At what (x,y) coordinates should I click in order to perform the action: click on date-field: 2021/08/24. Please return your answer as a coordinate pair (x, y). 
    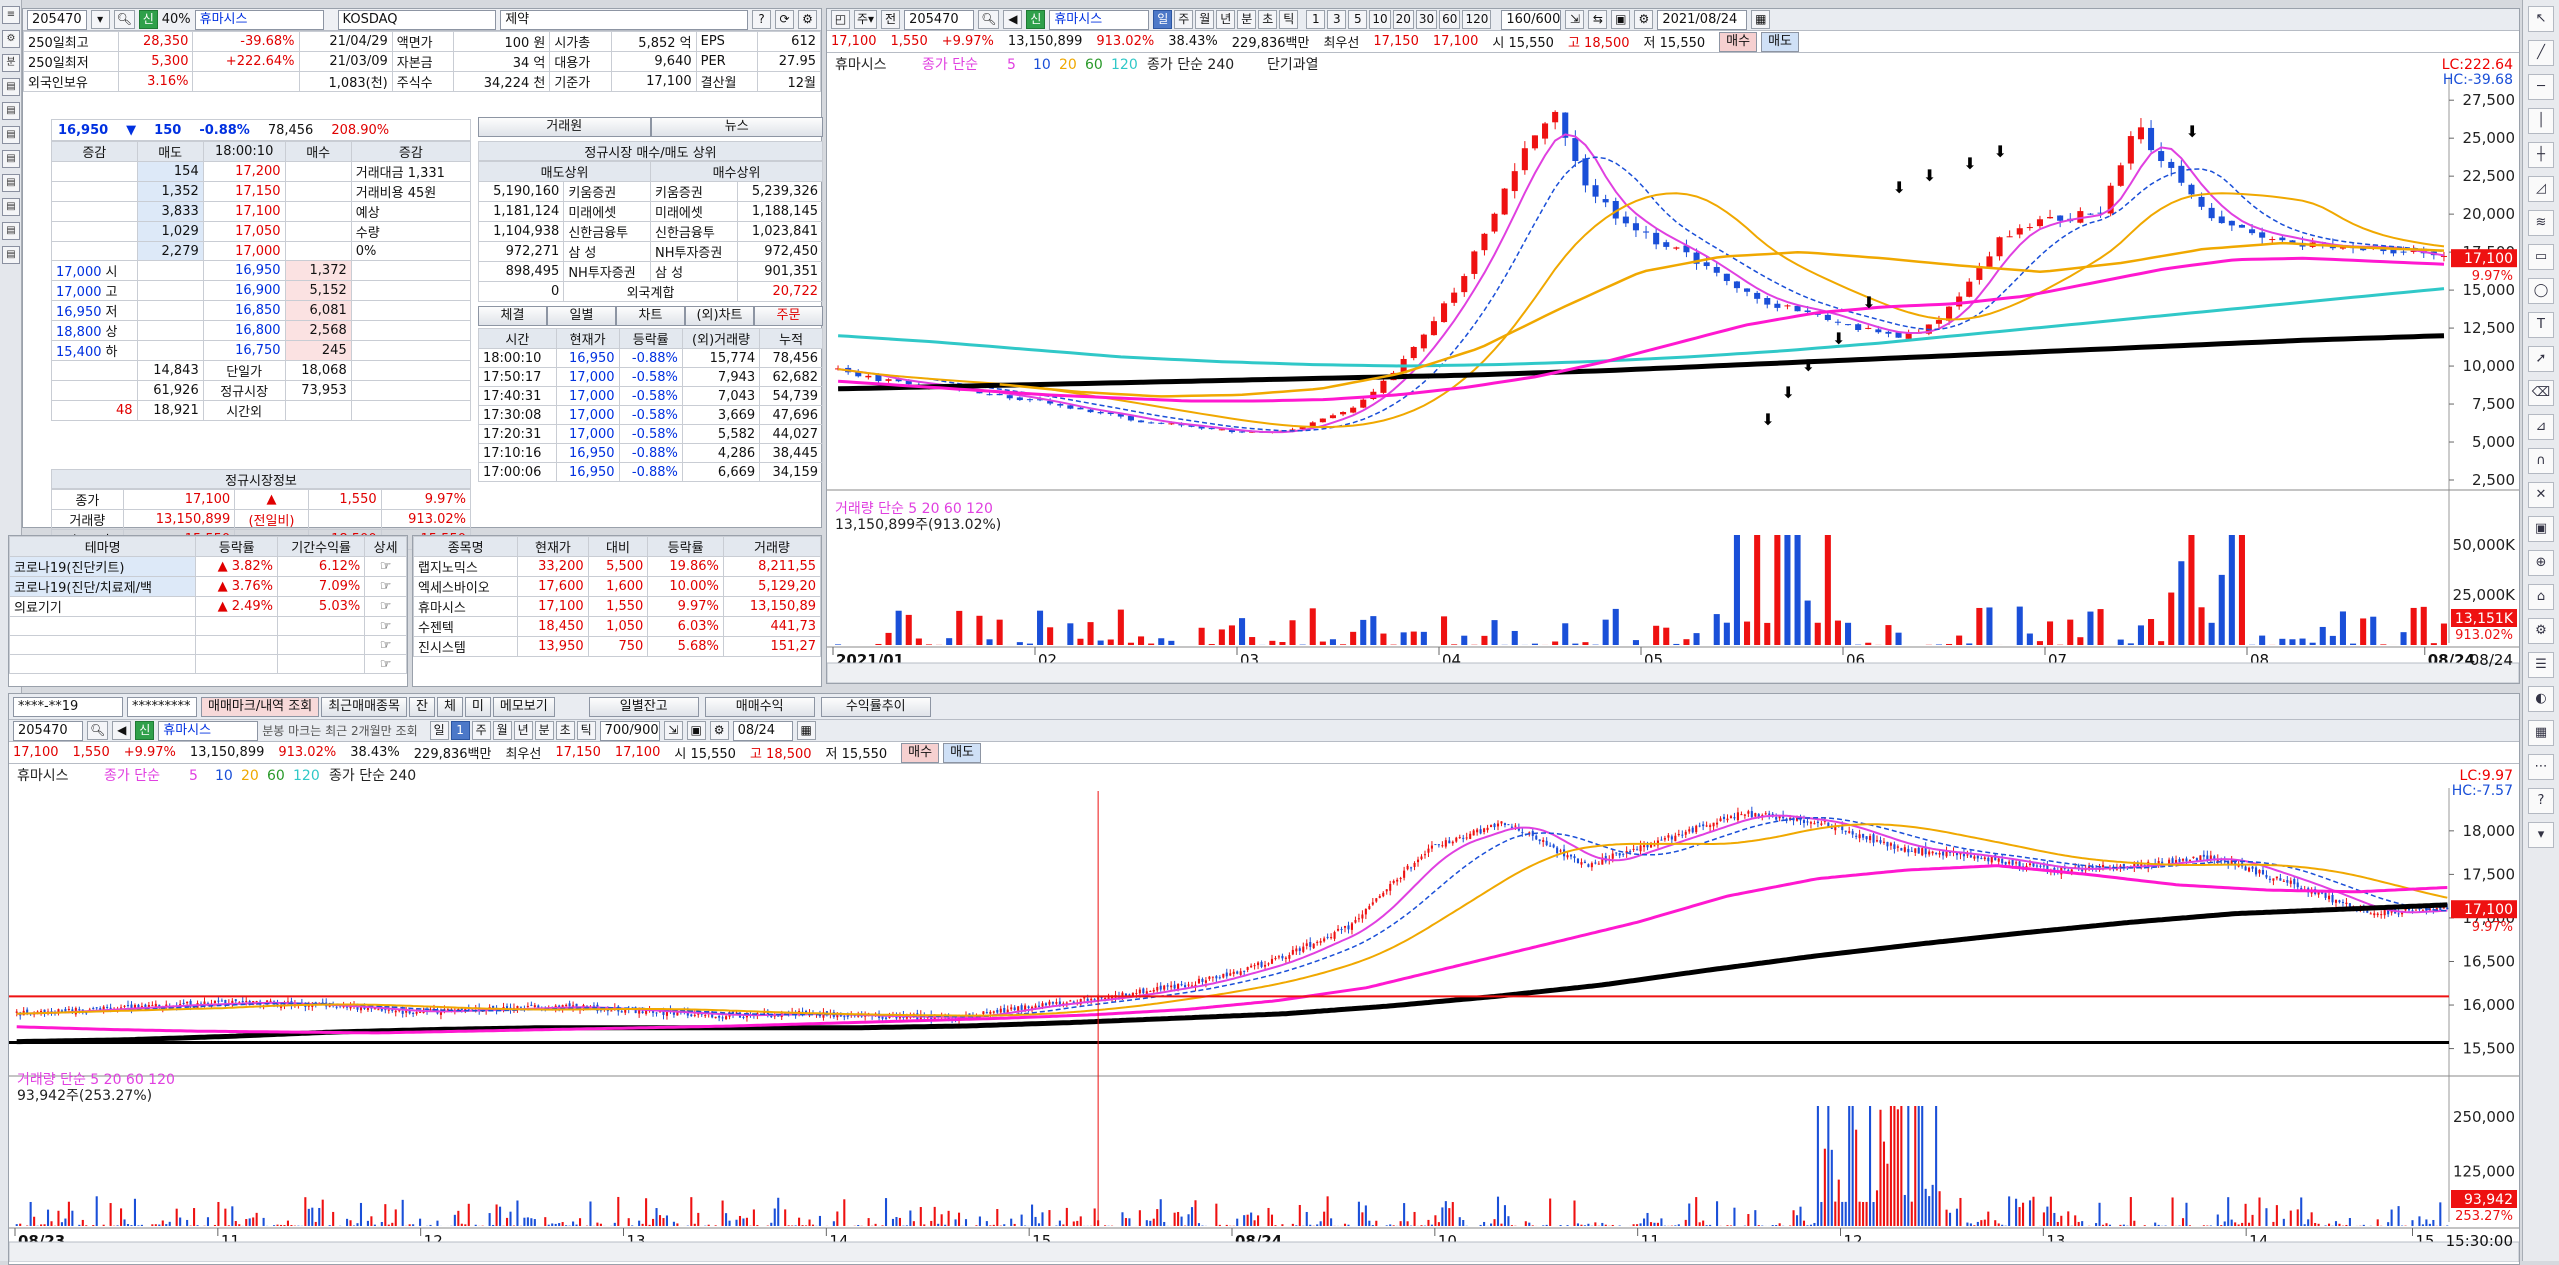
    Looking at the image, I should click on (1702, 20).